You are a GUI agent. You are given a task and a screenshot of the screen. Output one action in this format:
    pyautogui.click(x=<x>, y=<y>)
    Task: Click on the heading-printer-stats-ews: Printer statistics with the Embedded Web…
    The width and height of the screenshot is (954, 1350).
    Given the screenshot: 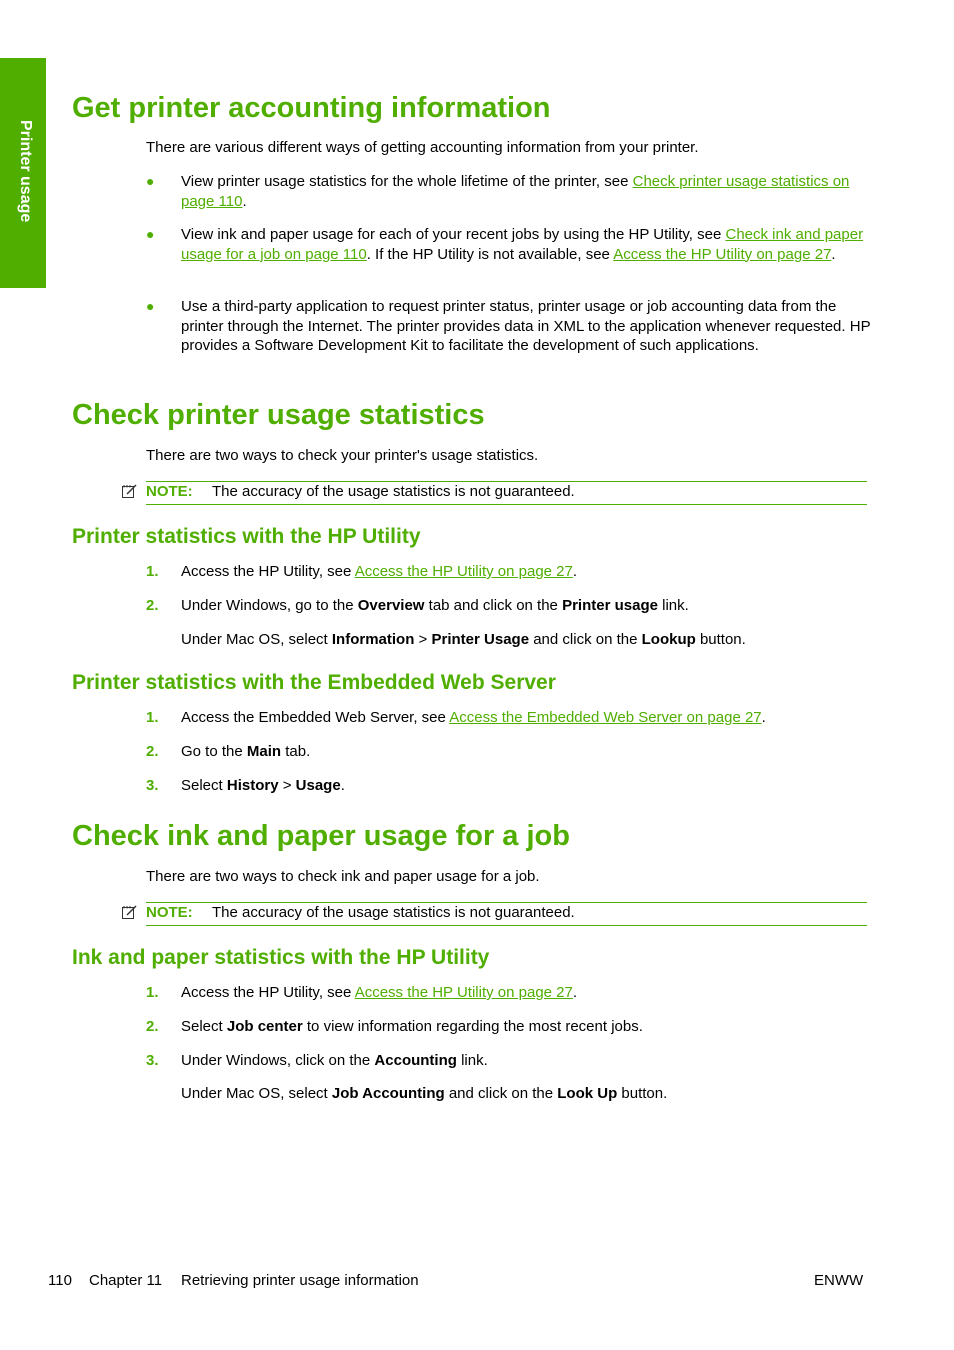 What is the action you would take?
    pyautogui.click(x=314, y=682)
    